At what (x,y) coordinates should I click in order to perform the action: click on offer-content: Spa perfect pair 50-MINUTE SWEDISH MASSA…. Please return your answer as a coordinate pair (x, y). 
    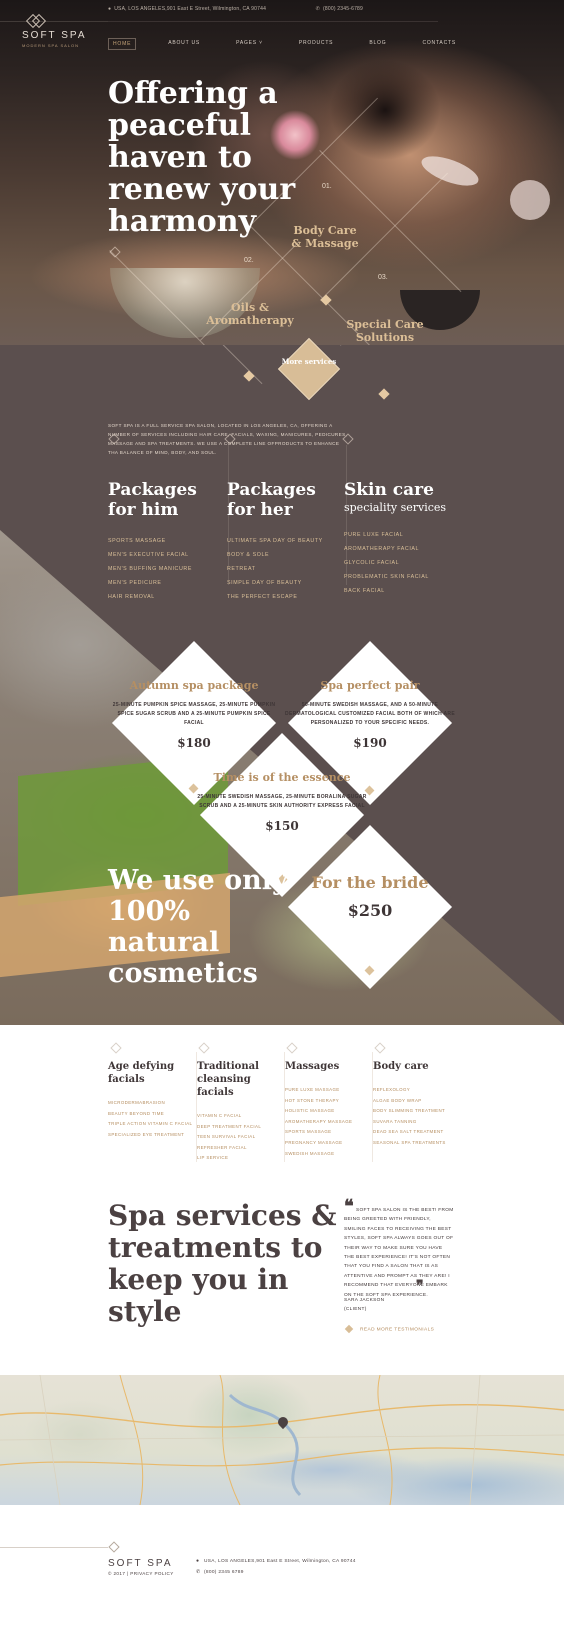
    Looking at the image, I should click on (370, 714).